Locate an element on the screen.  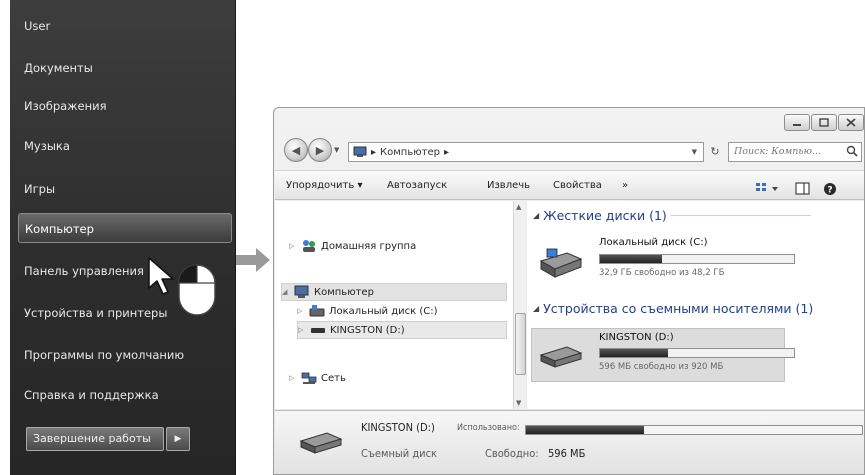
minimize-button is located at coordinates (797, 122).